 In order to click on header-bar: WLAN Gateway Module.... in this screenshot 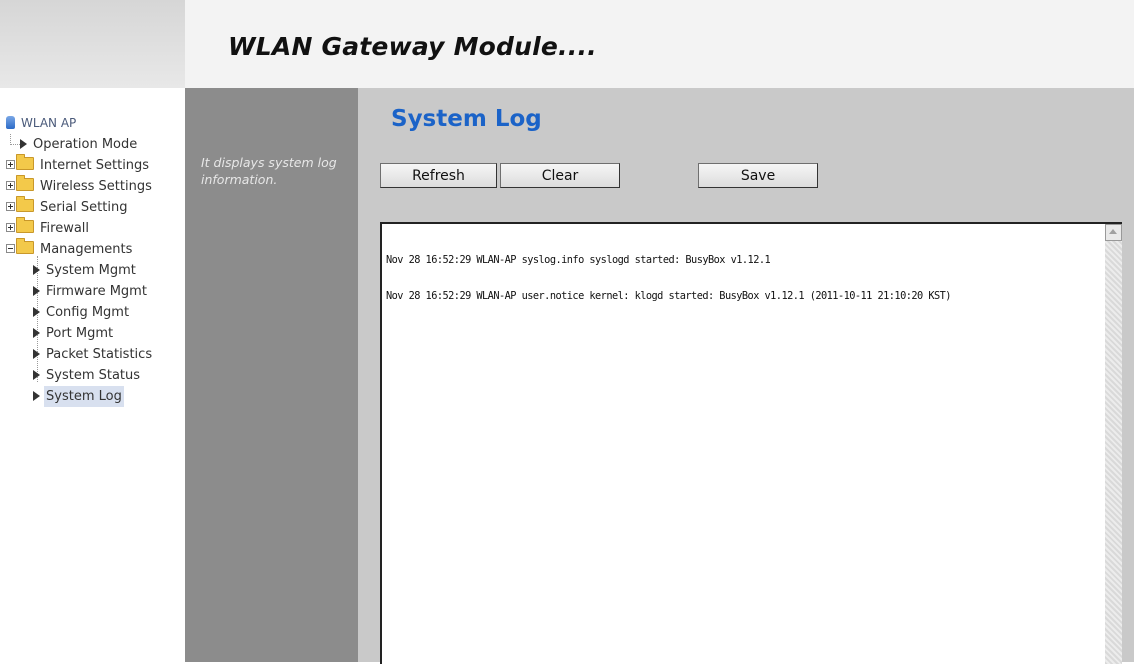, I will do `click(659, 44)`.